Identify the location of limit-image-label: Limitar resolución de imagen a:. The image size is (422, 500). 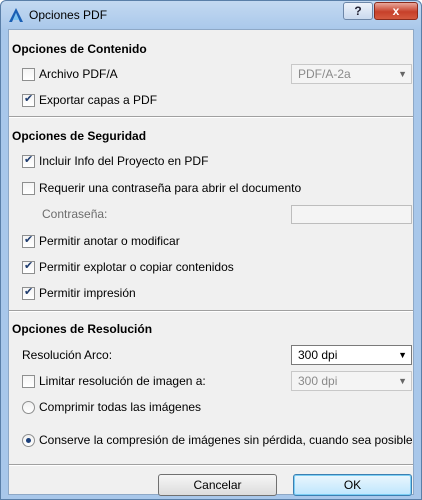
(122, 381).